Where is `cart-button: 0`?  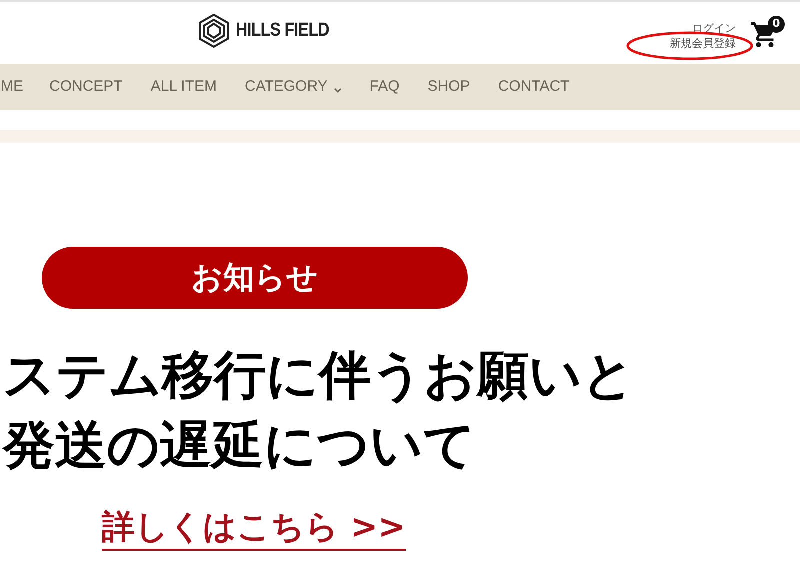
cart-button: 0 is located at coordinates (769, 34).